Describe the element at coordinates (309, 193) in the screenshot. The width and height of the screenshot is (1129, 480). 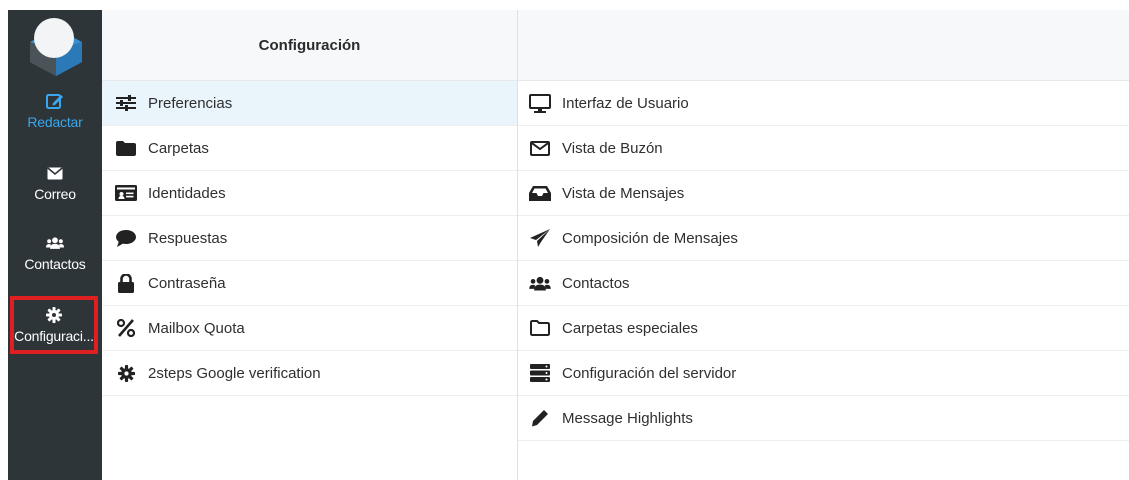
I see `settings-item-identities: Identidades` at that location.